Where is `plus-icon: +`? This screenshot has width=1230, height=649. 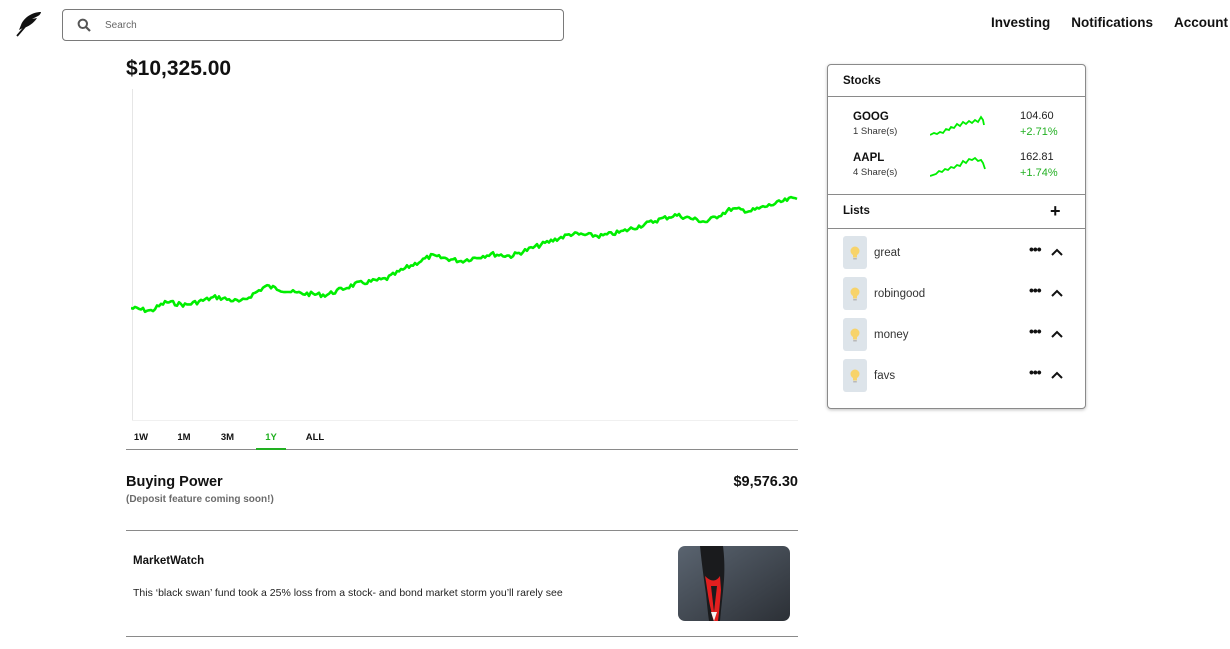 plus-icon: + is located at coordinates (1055, 211).